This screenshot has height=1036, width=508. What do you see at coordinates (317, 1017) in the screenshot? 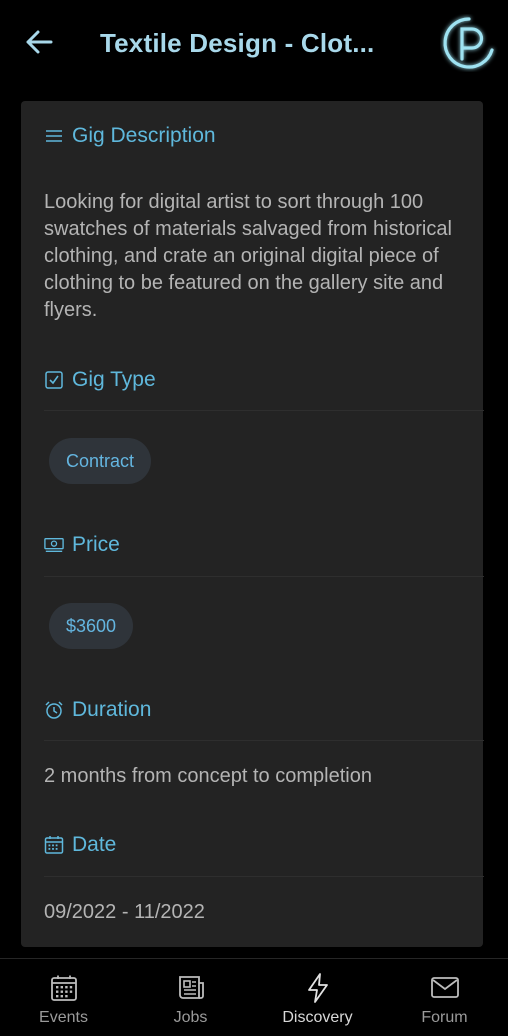
I see `nav-discovery-label: Discovery` at bounding box center [317, 1017].